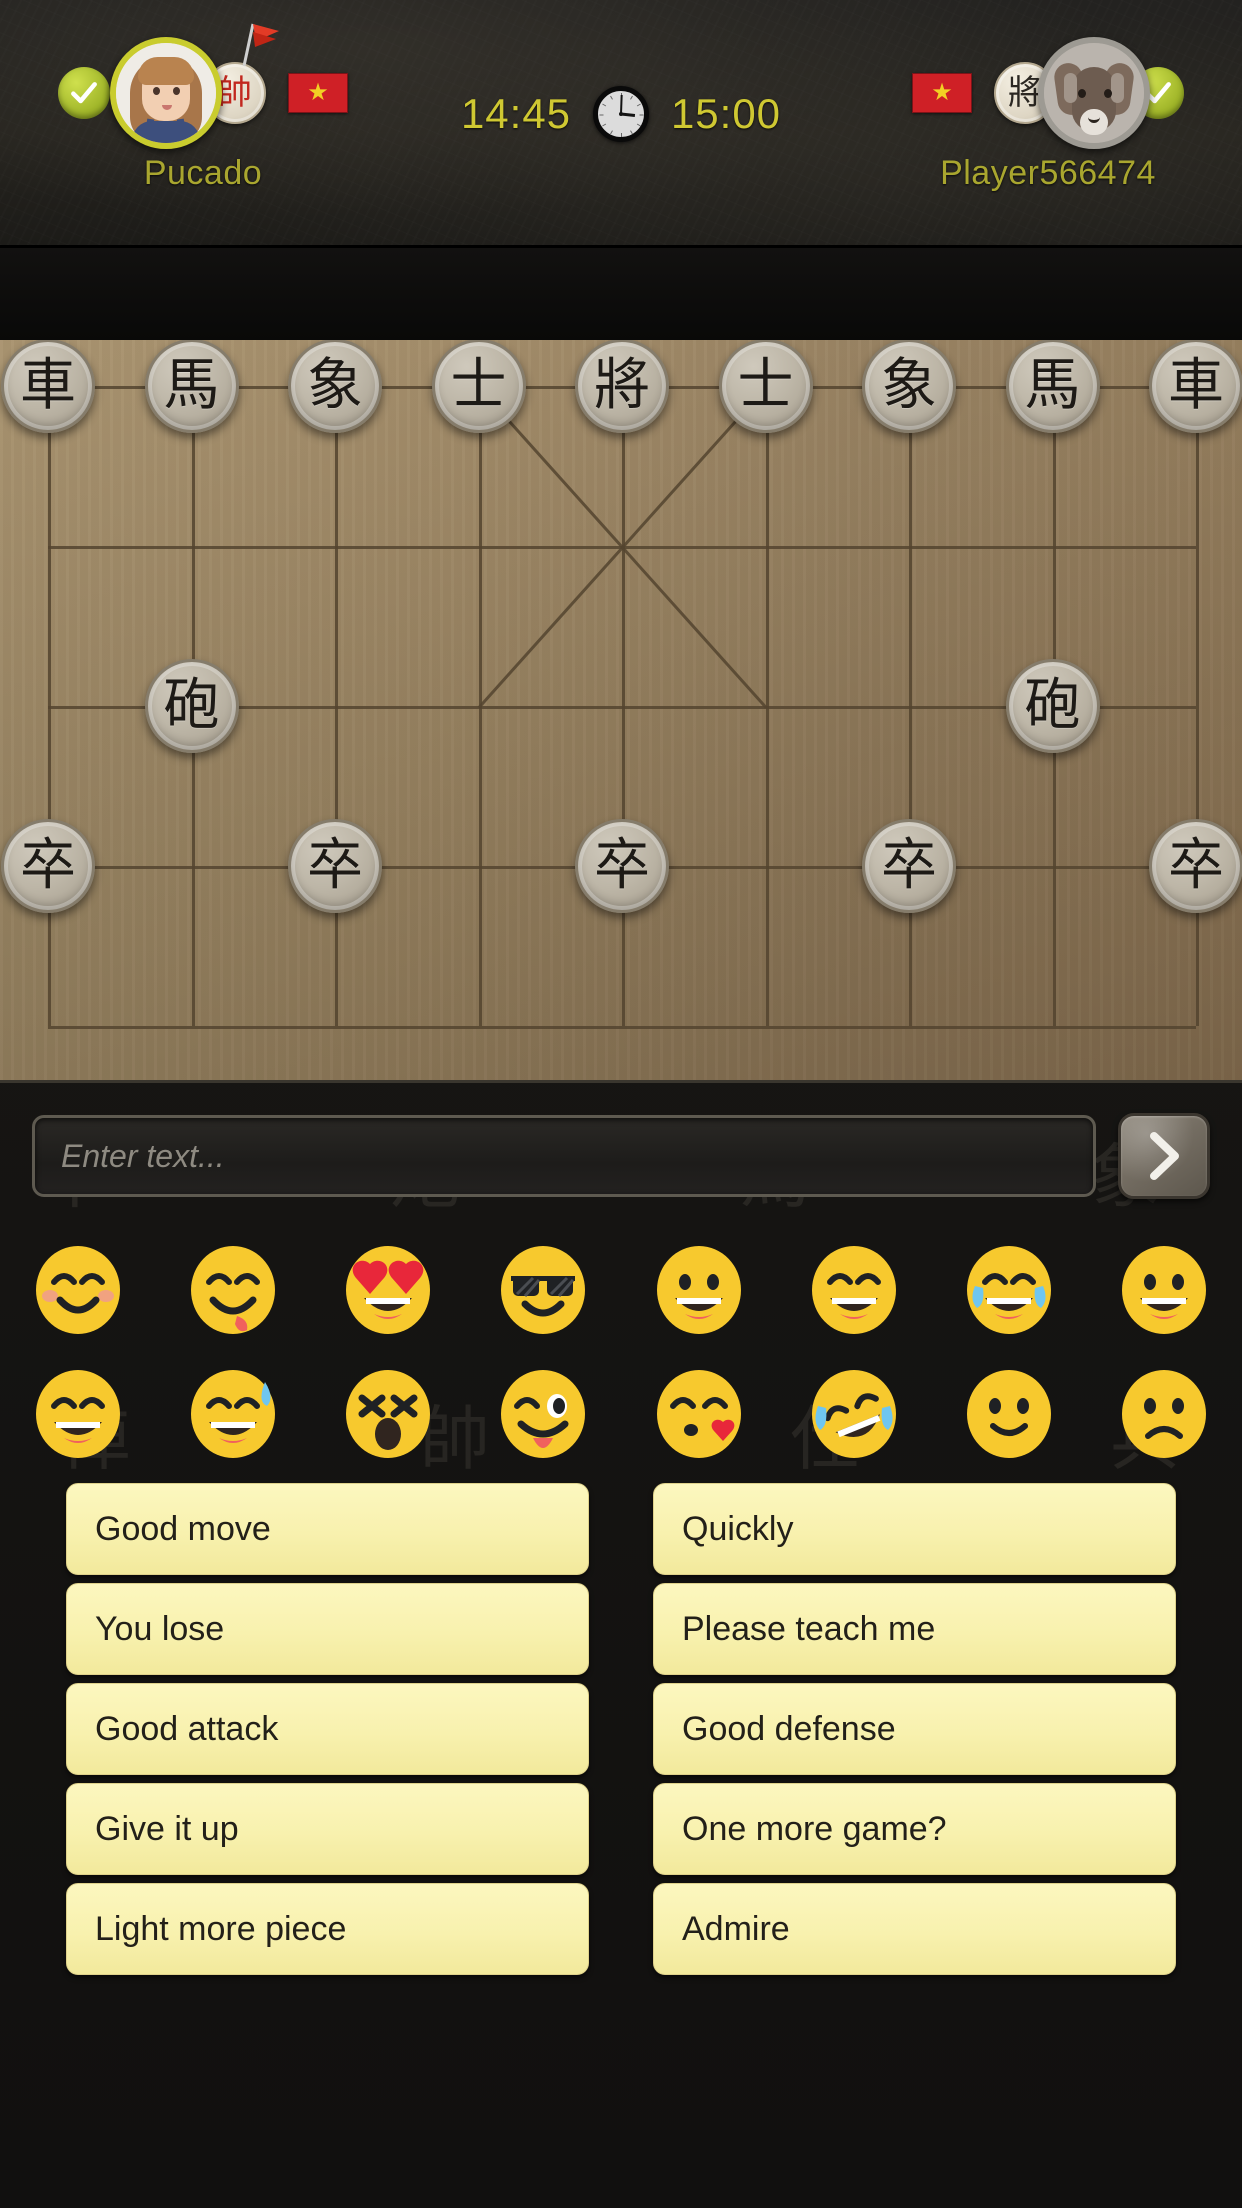  I want to click on player-right-row: ★ 將, so click(1048, 93).